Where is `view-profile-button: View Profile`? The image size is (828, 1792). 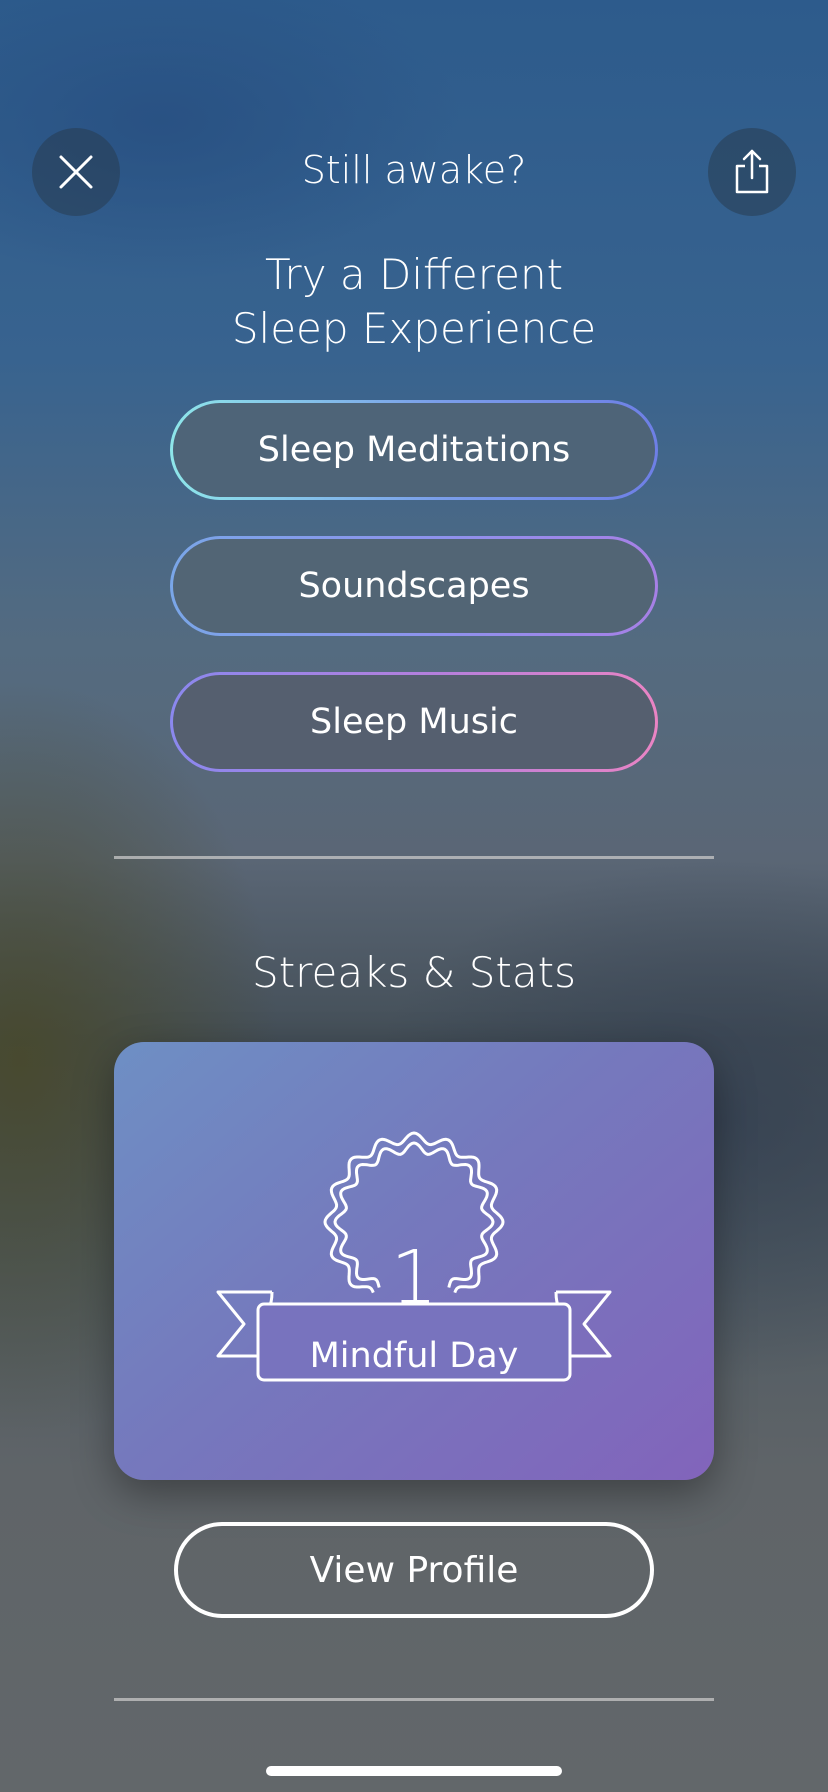 view-profile-button: View Profile is located at coordinates (414, 1570).